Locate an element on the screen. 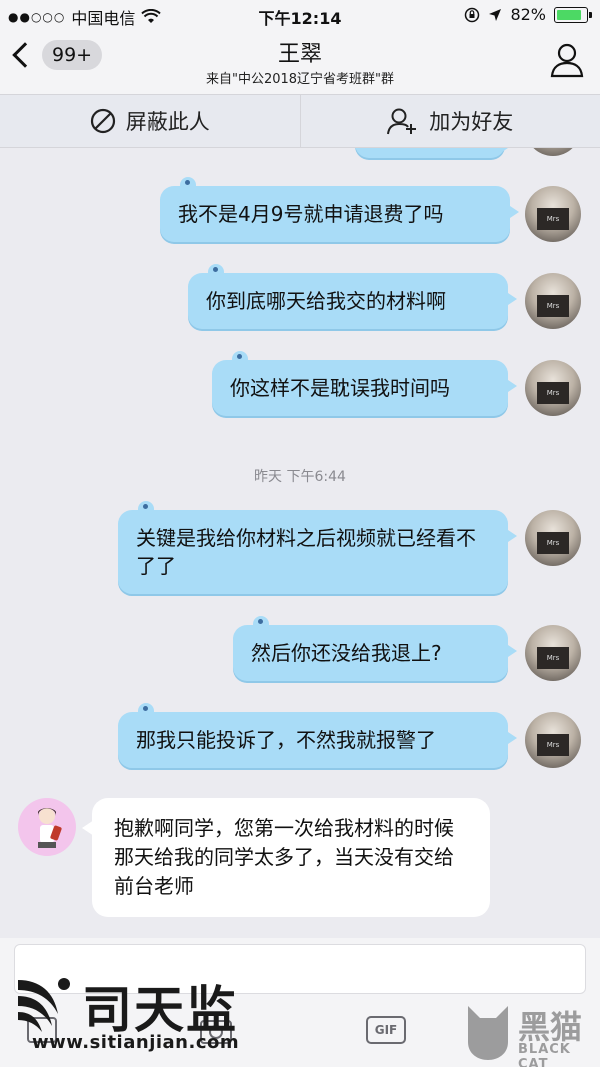 The width and height of the screenshot is (600, 1067). message-text: 你这样不是耽误我时间吗 is located at coordinates (340, 388).